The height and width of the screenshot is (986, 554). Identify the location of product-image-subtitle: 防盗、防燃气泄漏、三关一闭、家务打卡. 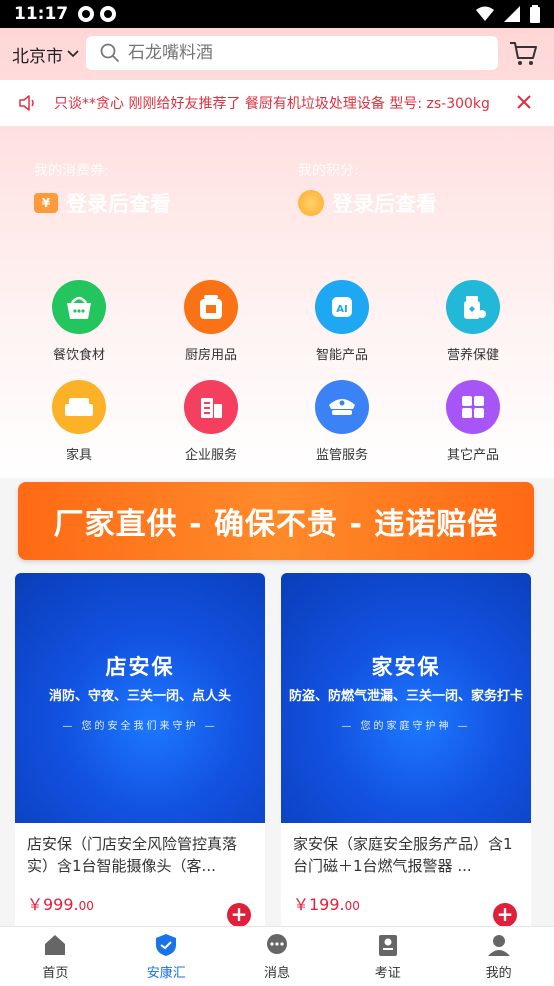
(405, 696).